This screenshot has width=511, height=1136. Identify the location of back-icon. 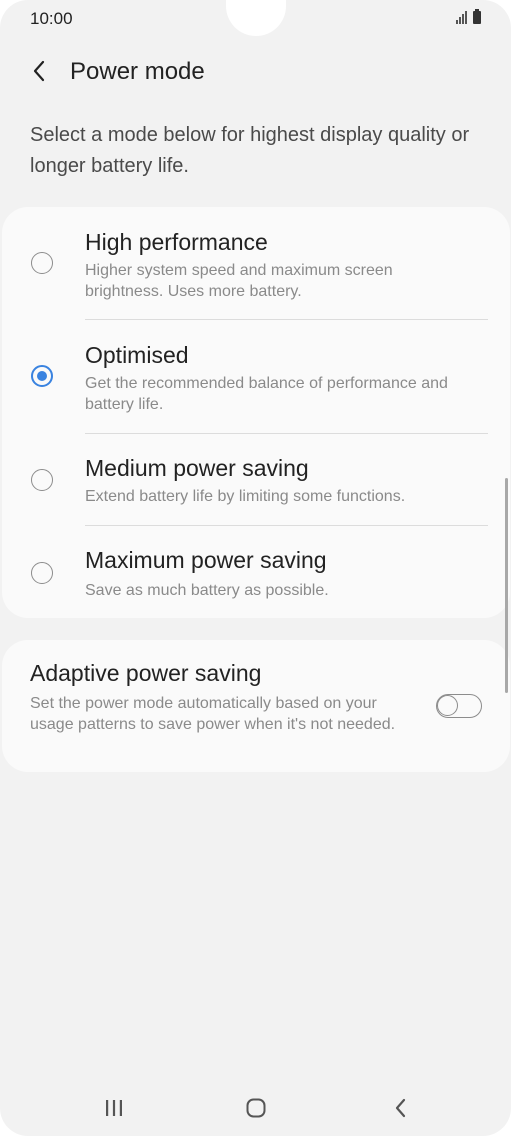
(400, 1108).